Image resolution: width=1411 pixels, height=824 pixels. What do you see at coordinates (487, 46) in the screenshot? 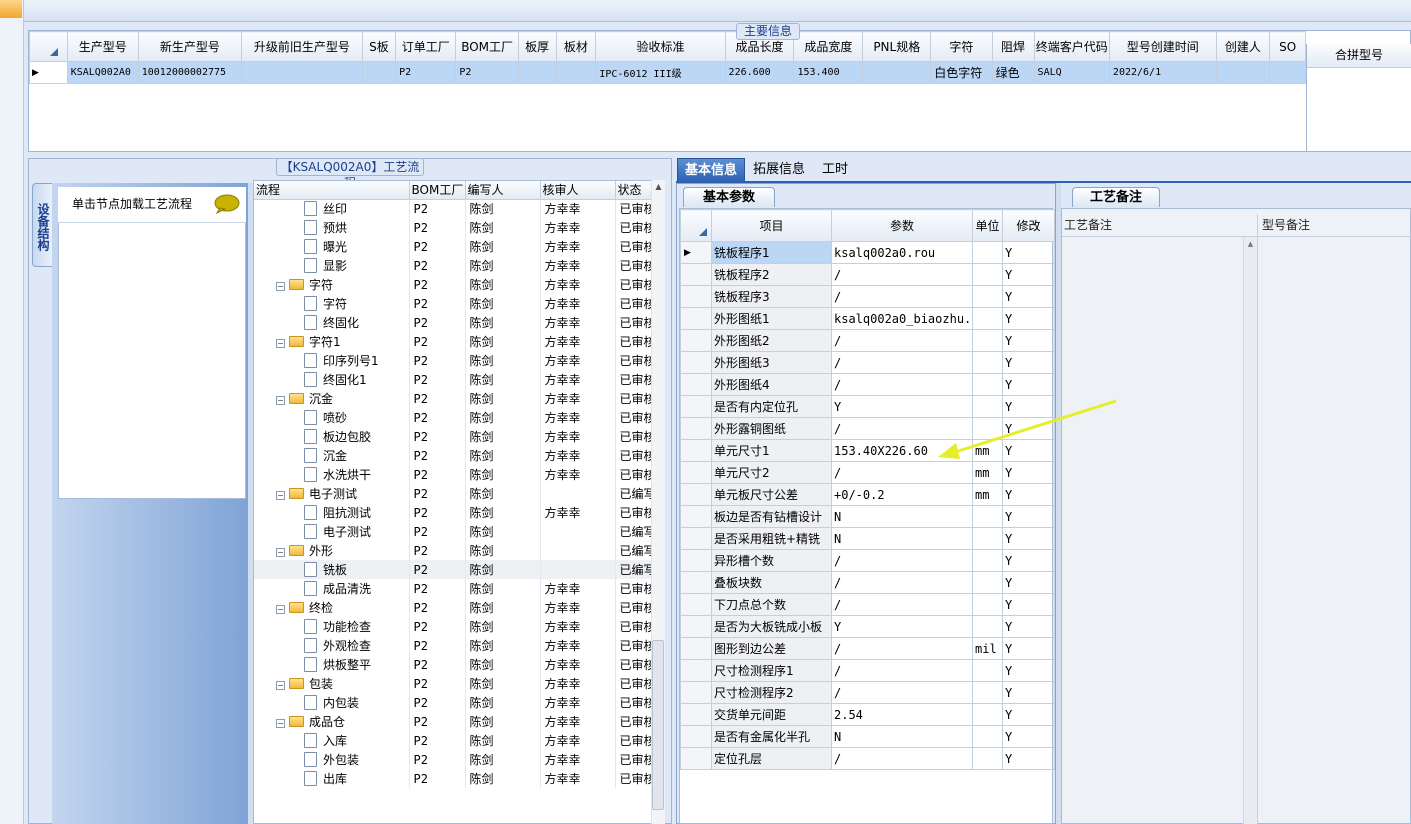
I see `main-col-header: BOM工厂` at bounding box center [487, 46].